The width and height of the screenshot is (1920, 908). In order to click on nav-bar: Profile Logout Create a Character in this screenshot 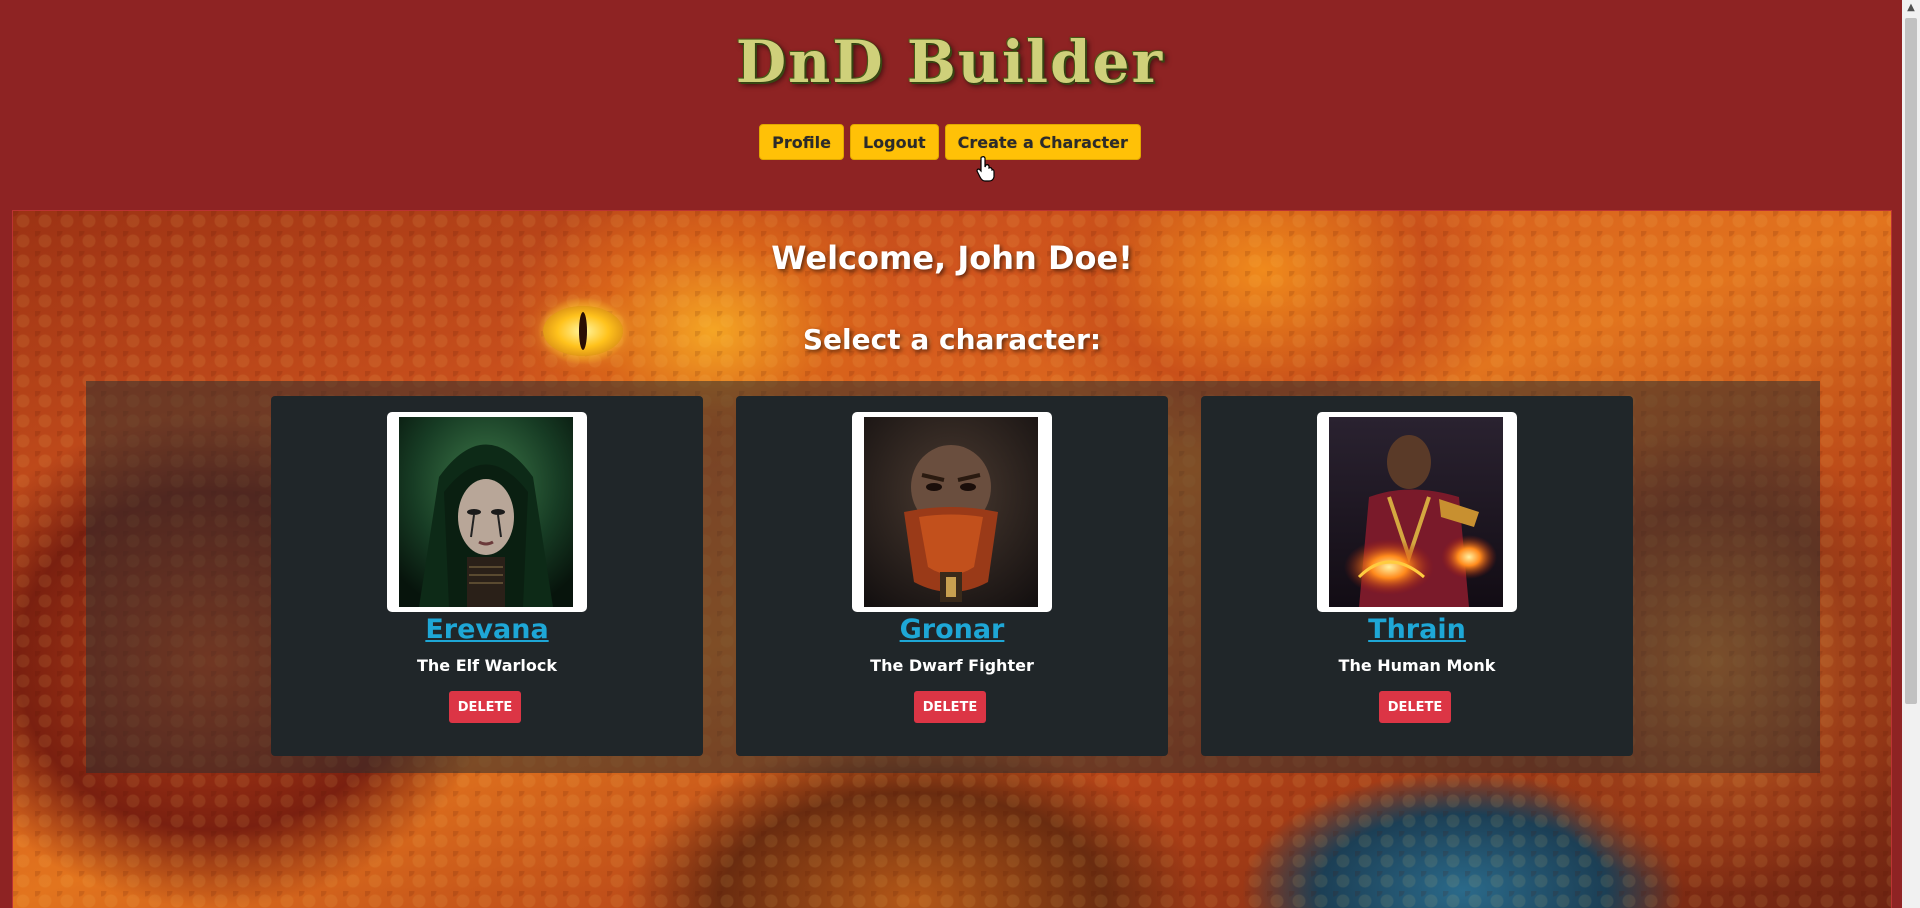, I will do `click(950, 142)`.